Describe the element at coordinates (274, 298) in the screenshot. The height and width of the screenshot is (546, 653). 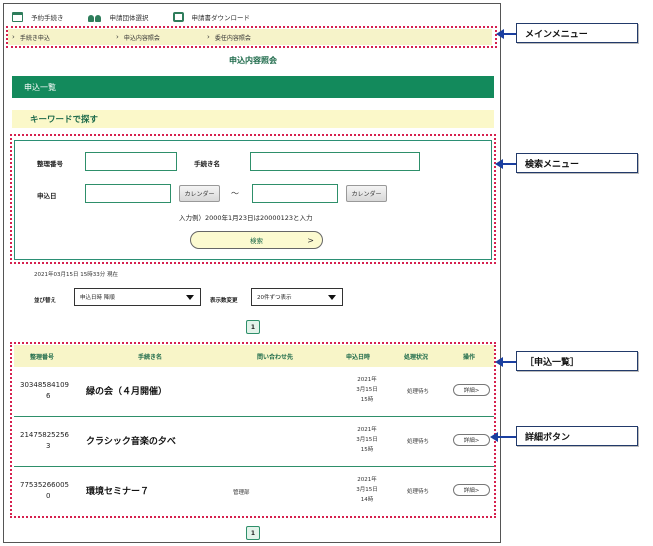
I see `display-count-value: 20件ずつ表示` at that location.